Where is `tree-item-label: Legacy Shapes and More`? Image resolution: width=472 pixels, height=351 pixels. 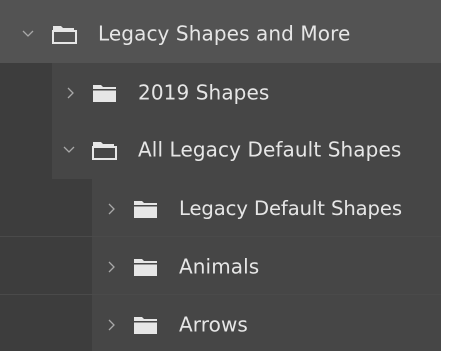 tree-item-label: Legacy Shapes and More is located at coordinates (224, 33).